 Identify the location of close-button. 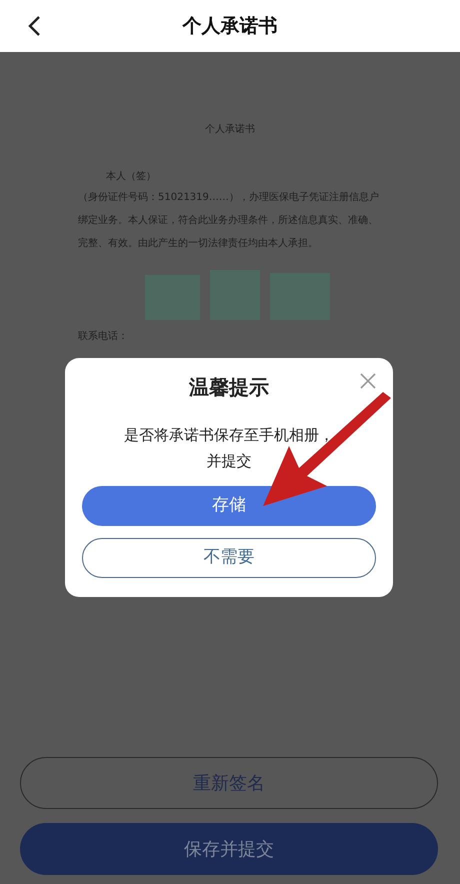
(368, 381).